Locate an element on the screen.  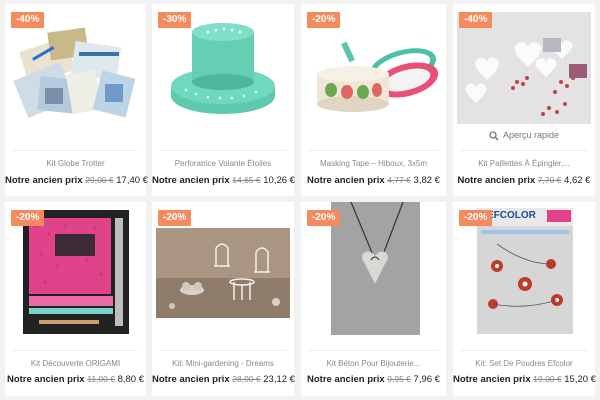
search-icon is located at coordinates (494, 135).